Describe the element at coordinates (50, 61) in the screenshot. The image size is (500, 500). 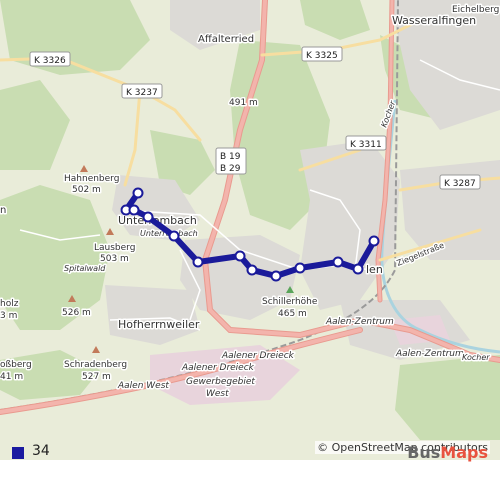
I see `road-badge-k3326: K 3326` at that location.